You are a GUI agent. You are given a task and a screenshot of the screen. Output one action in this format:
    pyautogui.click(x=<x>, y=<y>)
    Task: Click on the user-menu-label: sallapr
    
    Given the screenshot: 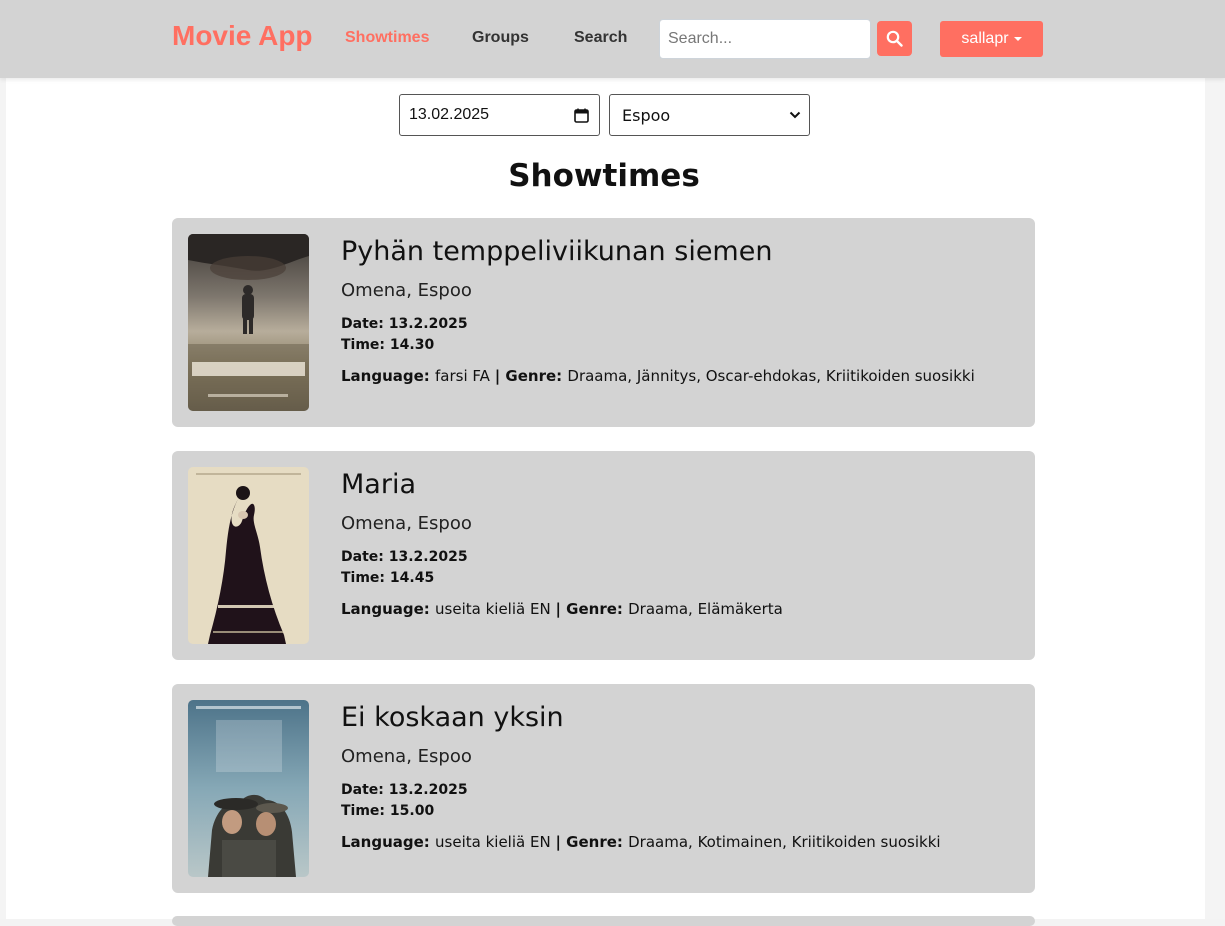 What is the action you would take?
    pyautogui.click(x=985, y=38)
    